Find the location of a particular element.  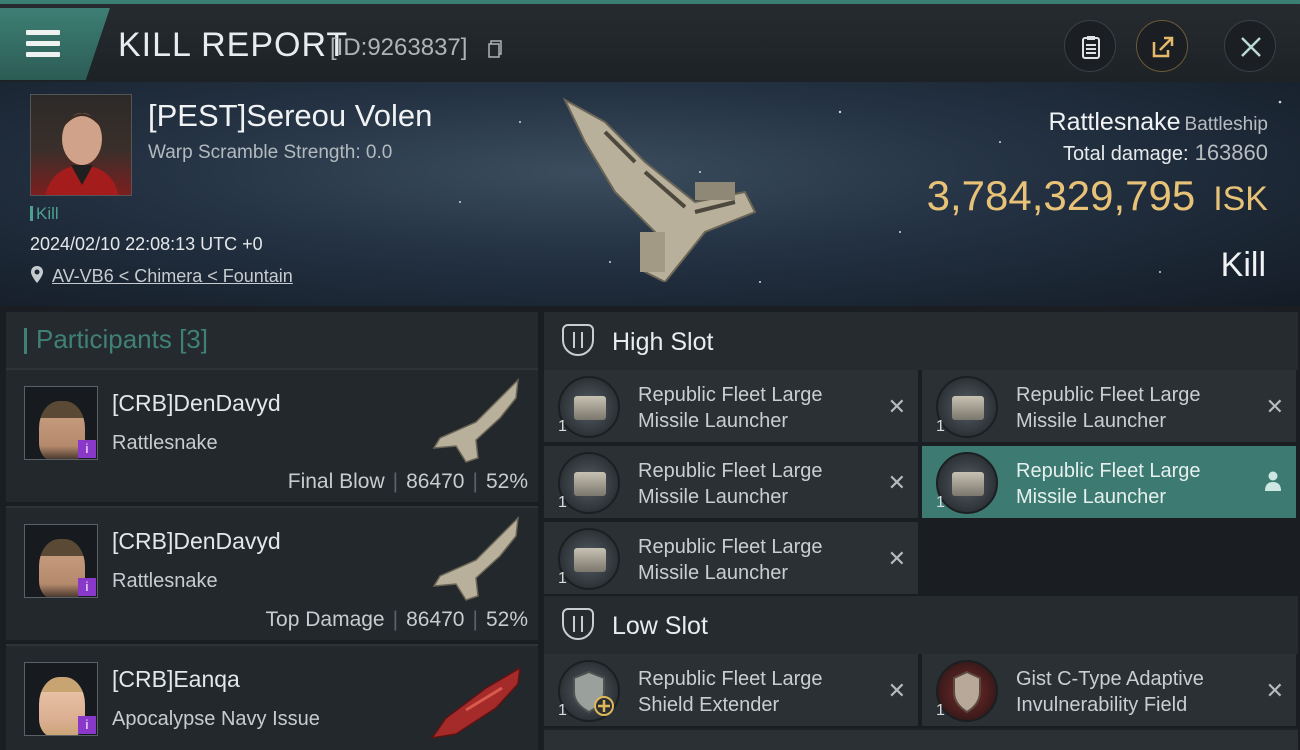

location-pin-icon is located at coordinates (37, 274).